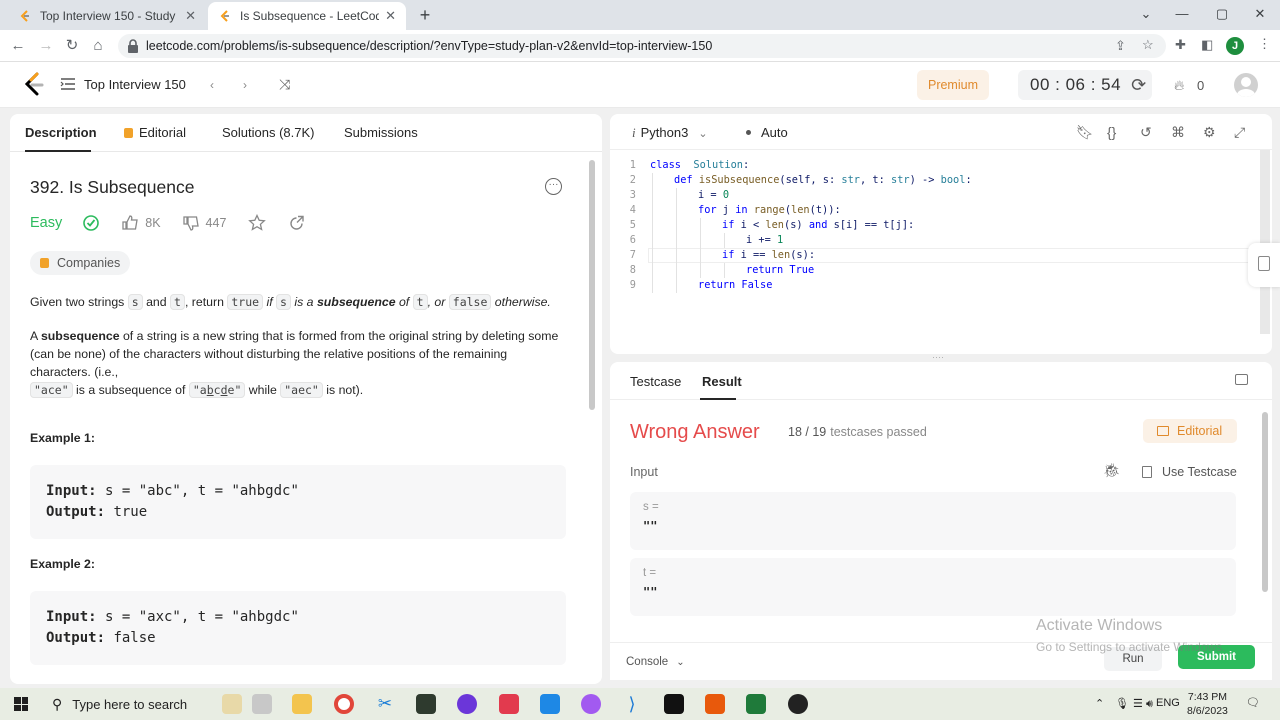 This screenshot has height=720, width=1280. I want to click on chemistry-app-icon, so click(232, 704).